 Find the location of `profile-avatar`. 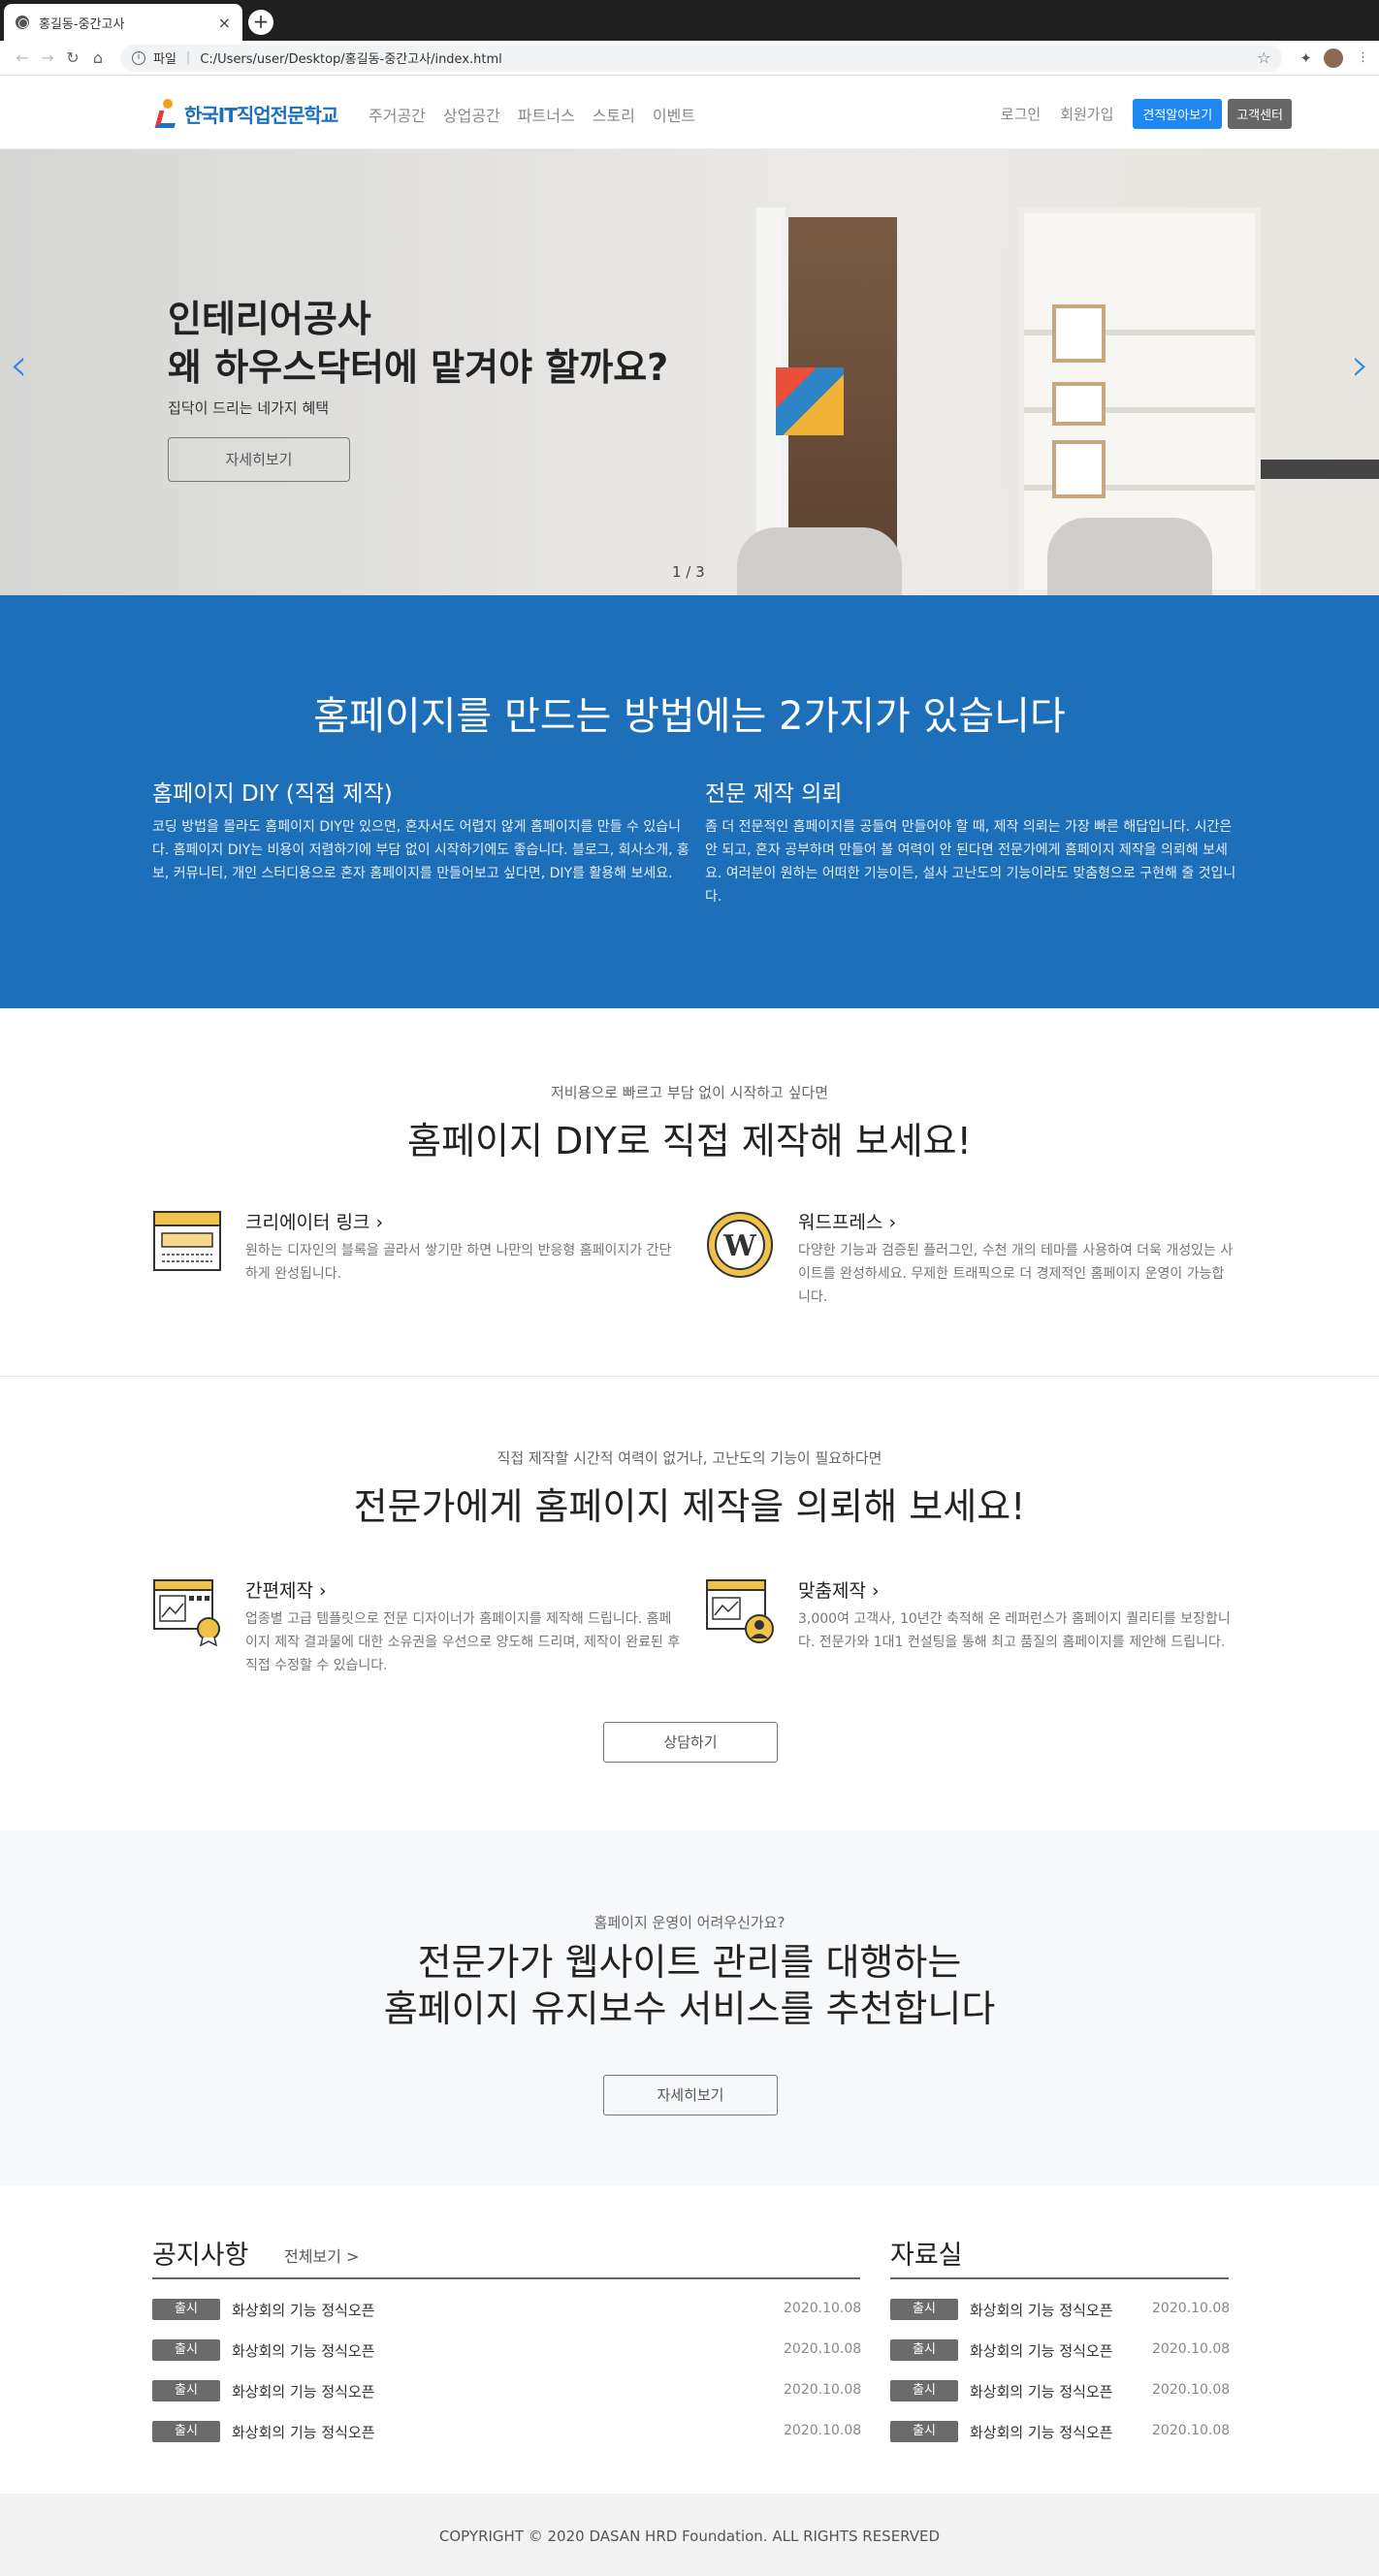

profile-avatar is located at coordinates (1333, 58).